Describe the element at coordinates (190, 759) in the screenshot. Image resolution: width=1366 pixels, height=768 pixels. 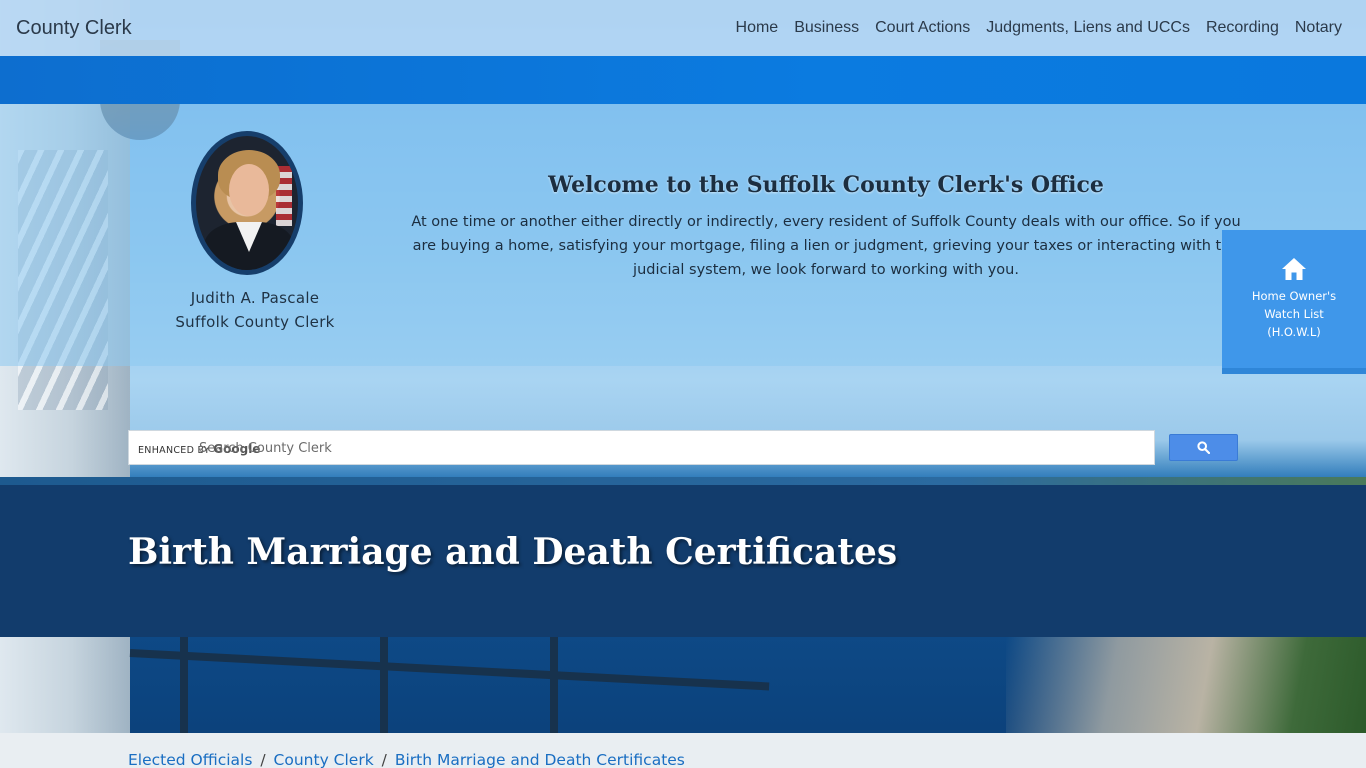
I see `breadcrumb-elected-officials: Elected Officials` at that location.